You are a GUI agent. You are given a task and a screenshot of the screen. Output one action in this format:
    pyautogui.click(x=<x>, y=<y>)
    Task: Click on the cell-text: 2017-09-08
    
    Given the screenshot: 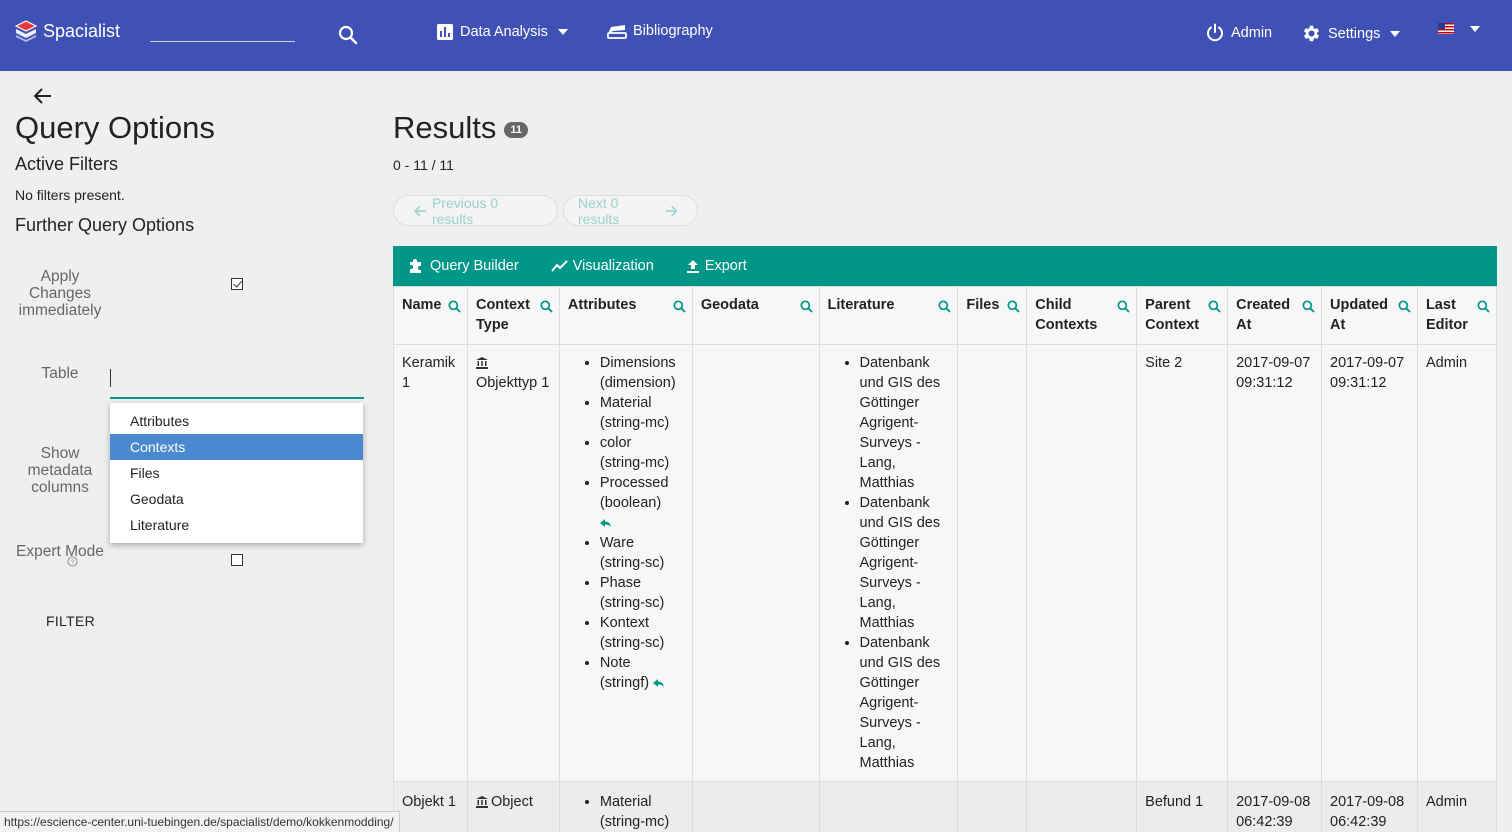 What is the action you would take?
    pyautogui.click(x=1367, y=802)
    